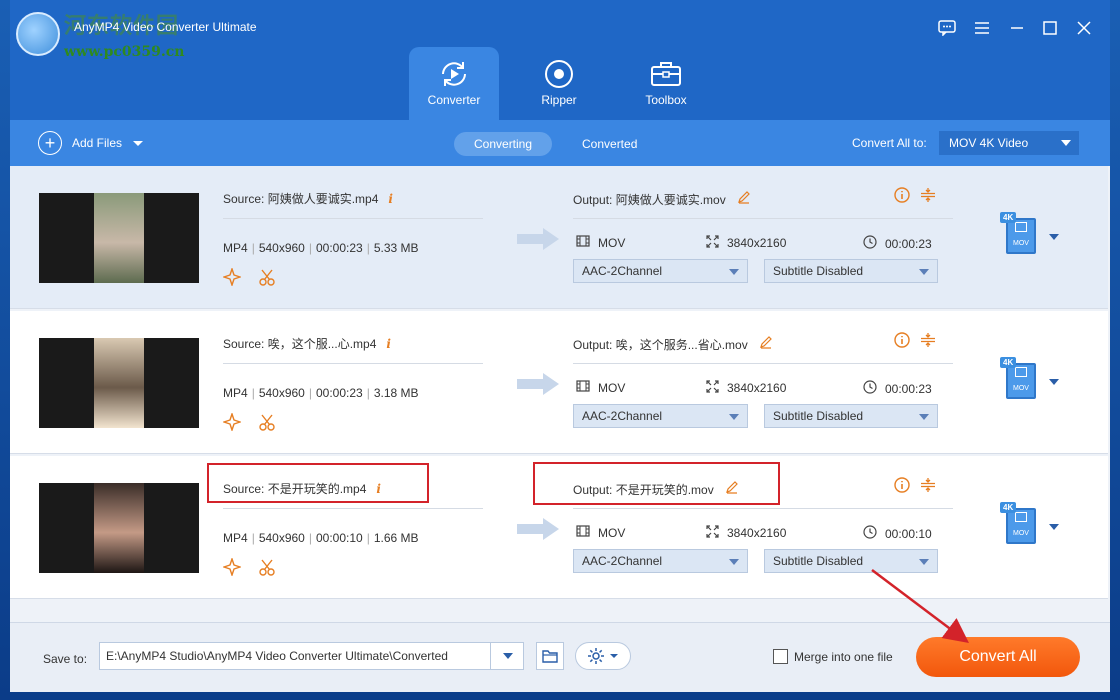 The width and height of the screenshot is (1120, 700). I want to click on source-size: 1.66 MB, so click(396, 538).